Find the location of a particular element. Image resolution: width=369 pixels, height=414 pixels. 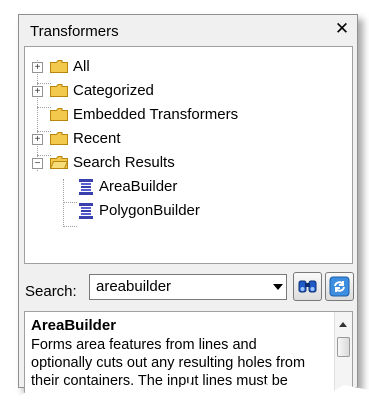

refresh-icon is located at coordinates (339, 286).